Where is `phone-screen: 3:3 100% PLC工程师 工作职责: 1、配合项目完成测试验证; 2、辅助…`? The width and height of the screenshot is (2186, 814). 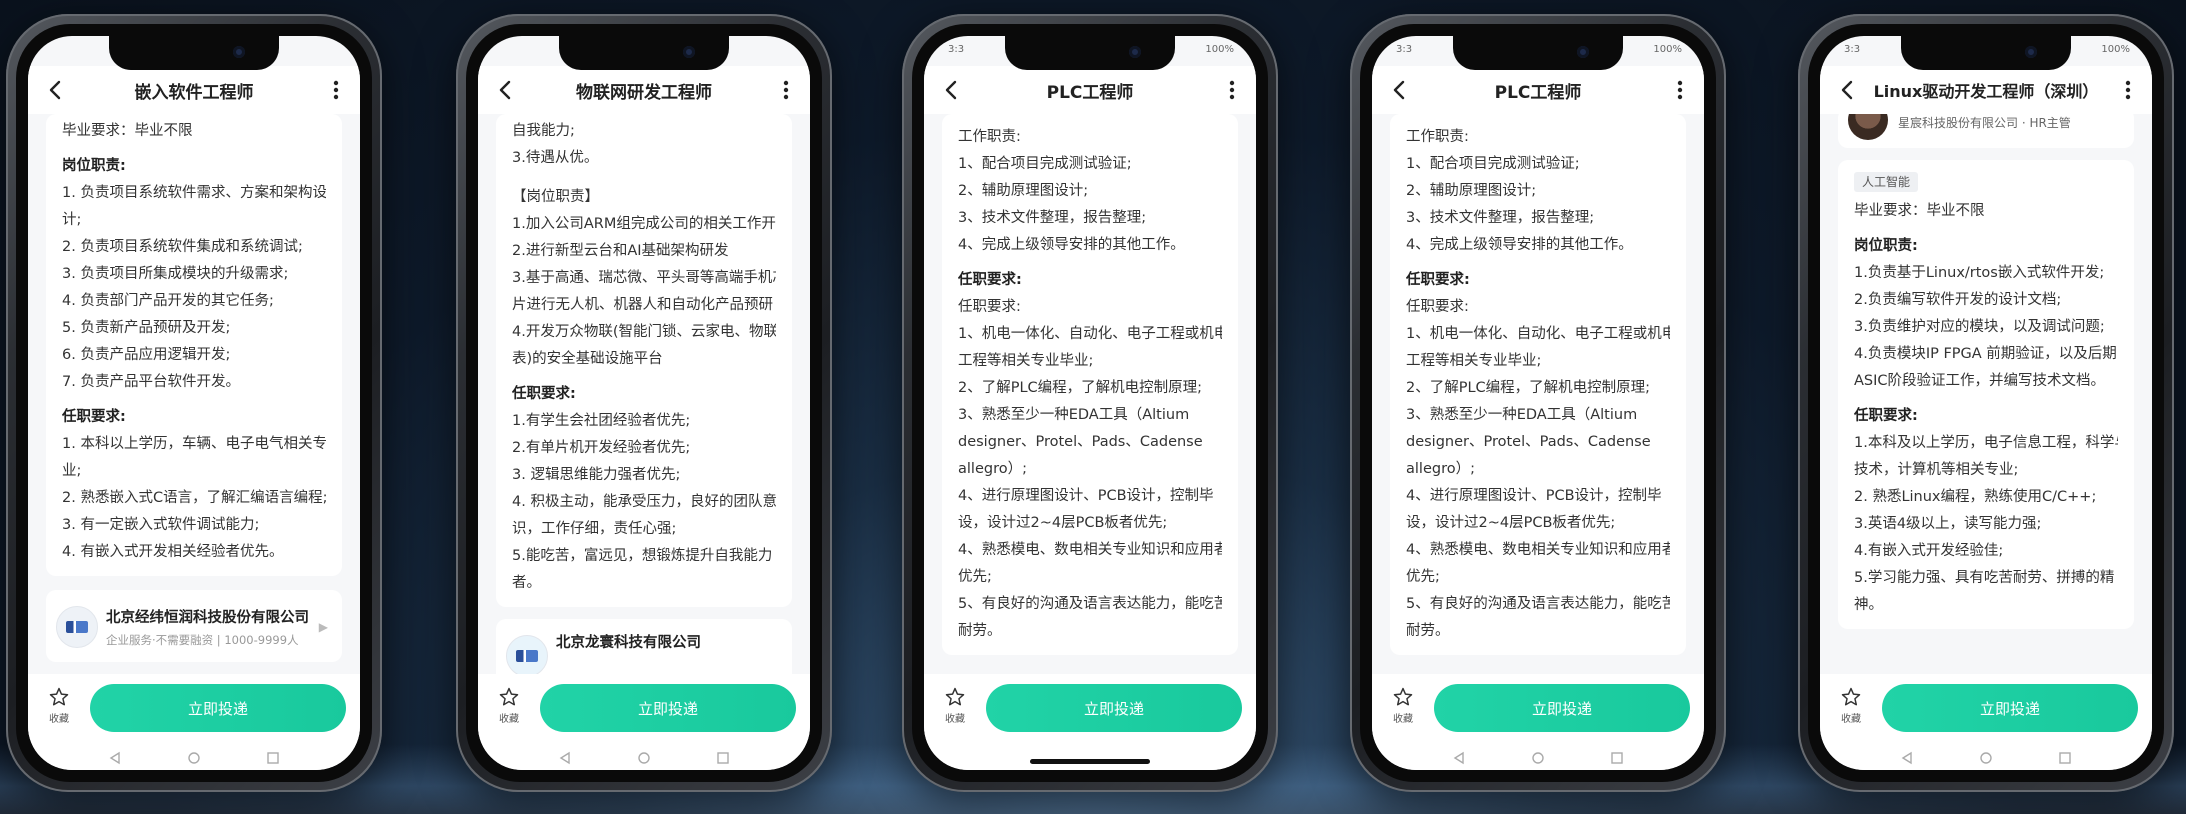 phone-screen: 3:3 100% PLC工程师 工作职责: 1、配合项目完成测试验证; 2、辅助… is located at coordinates (1538, 403).